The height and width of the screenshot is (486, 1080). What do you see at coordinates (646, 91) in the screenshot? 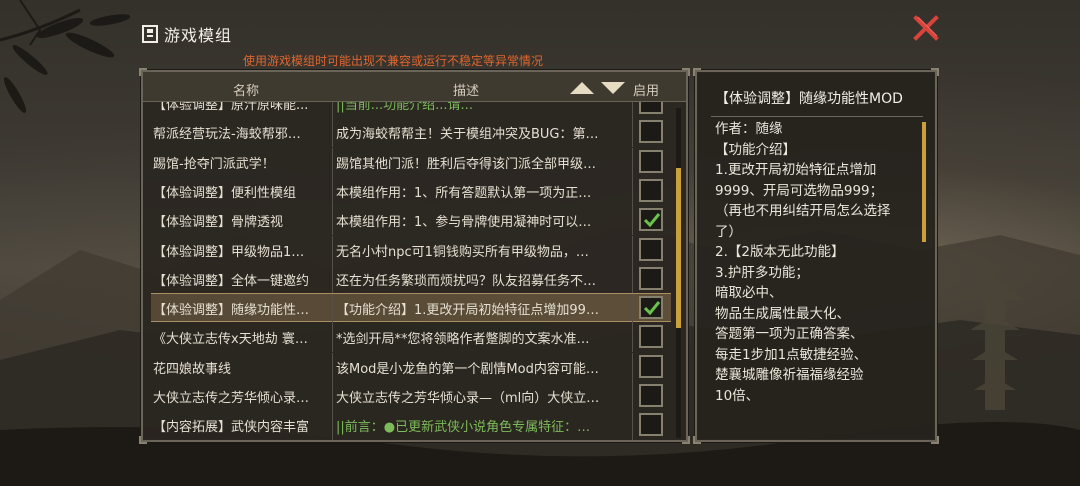
I see `header-enable: 启用` at bounding box center [646, 91].